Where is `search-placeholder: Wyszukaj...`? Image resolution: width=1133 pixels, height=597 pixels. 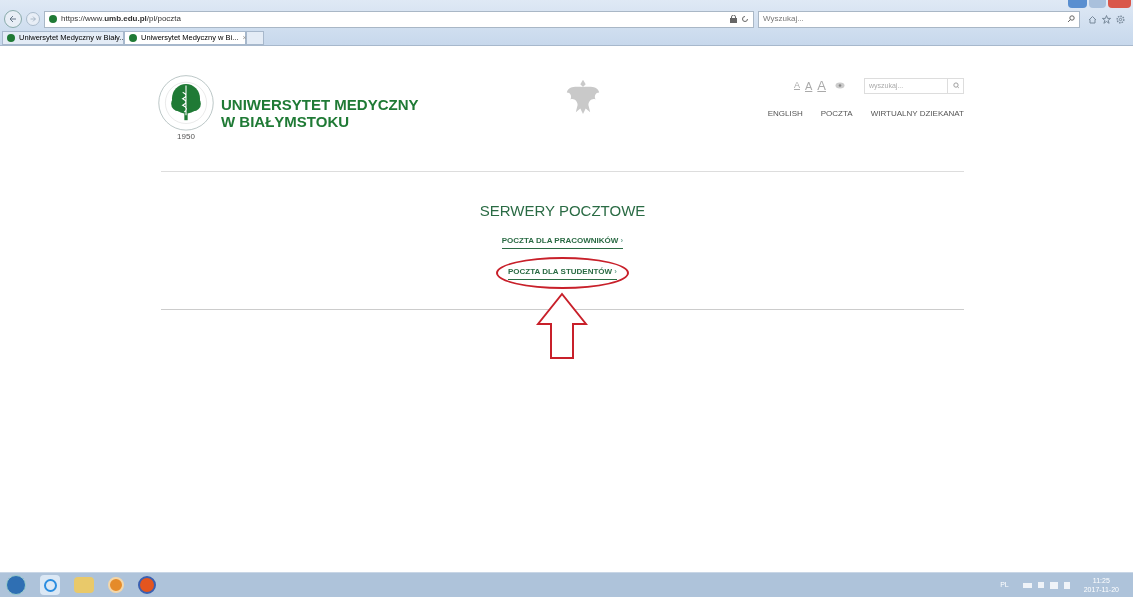 search-placeholder: Wyszukaj... is located at coordinates (784, 19).